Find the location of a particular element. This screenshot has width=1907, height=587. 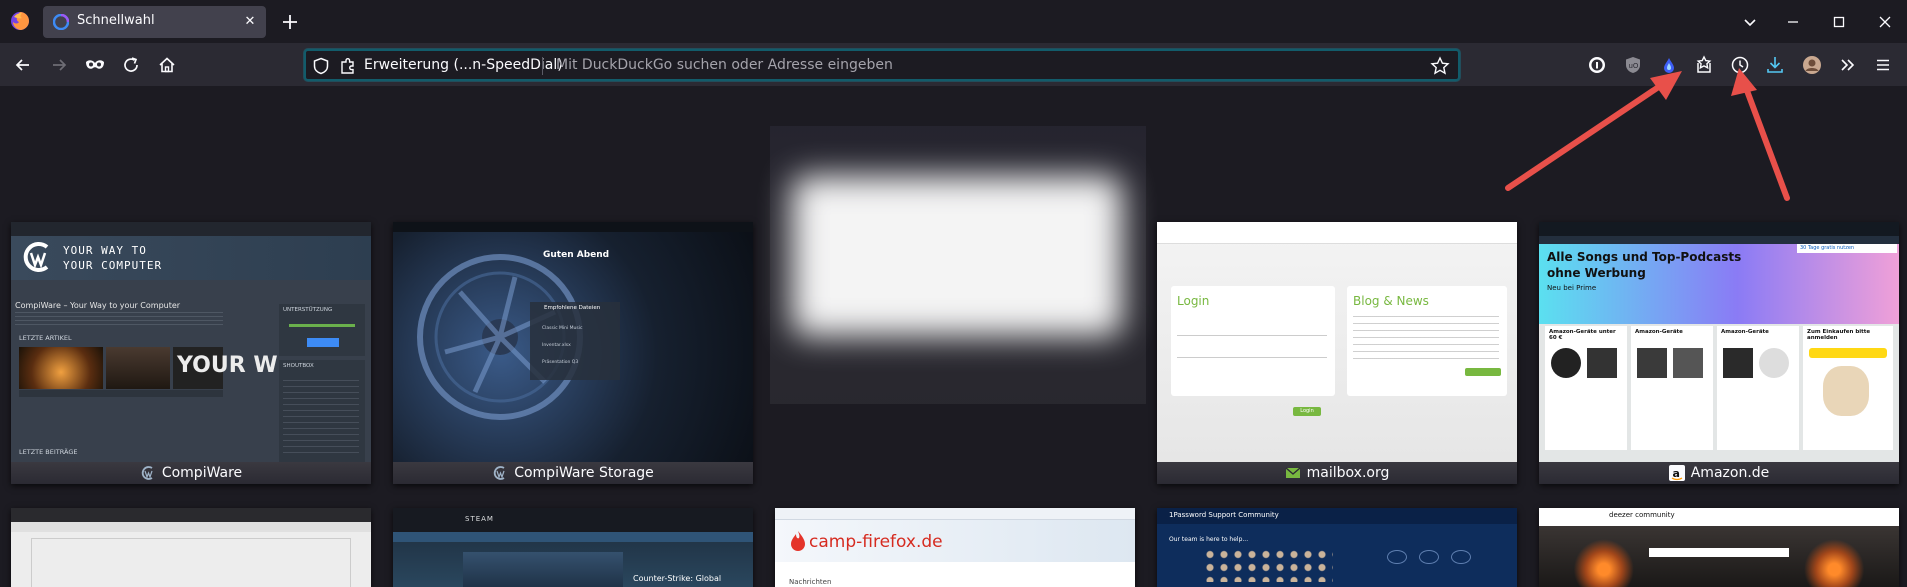

history-button is located at coordinates (1740, 65).